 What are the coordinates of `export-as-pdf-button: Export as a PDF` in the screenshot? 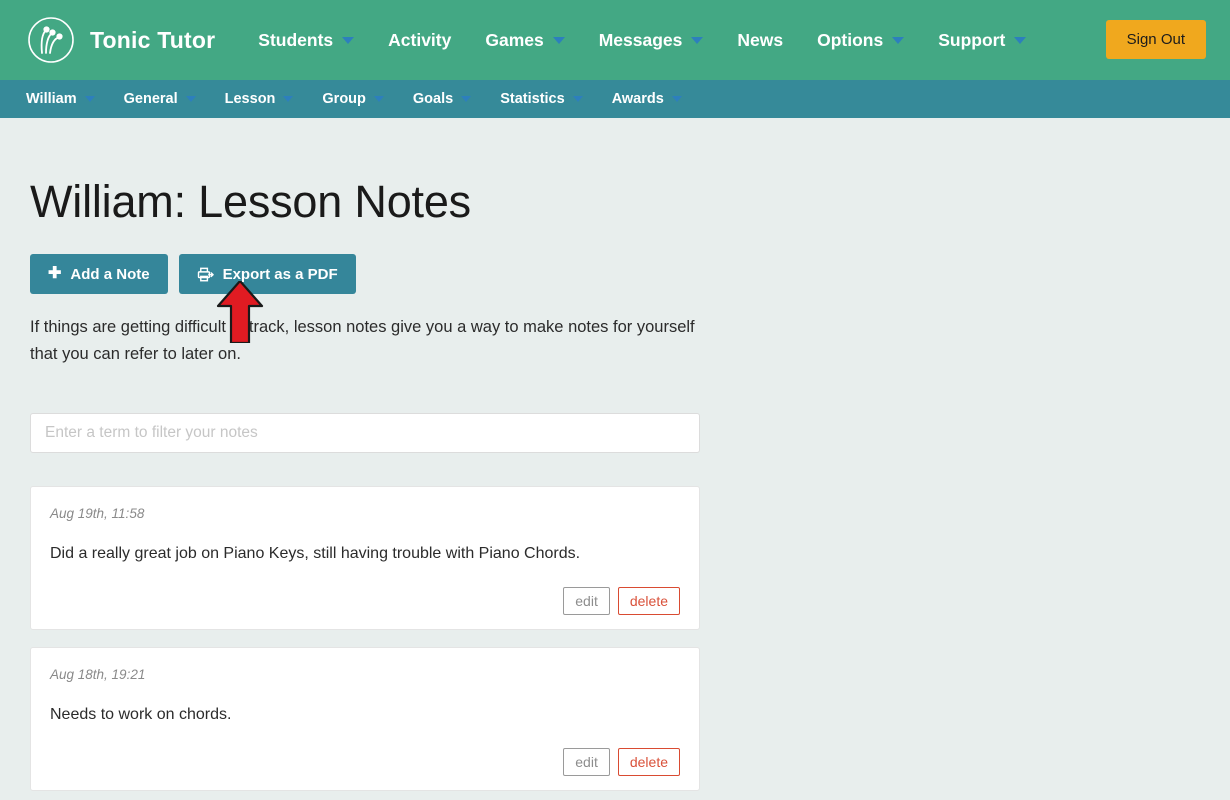 It's located at (267, 274).